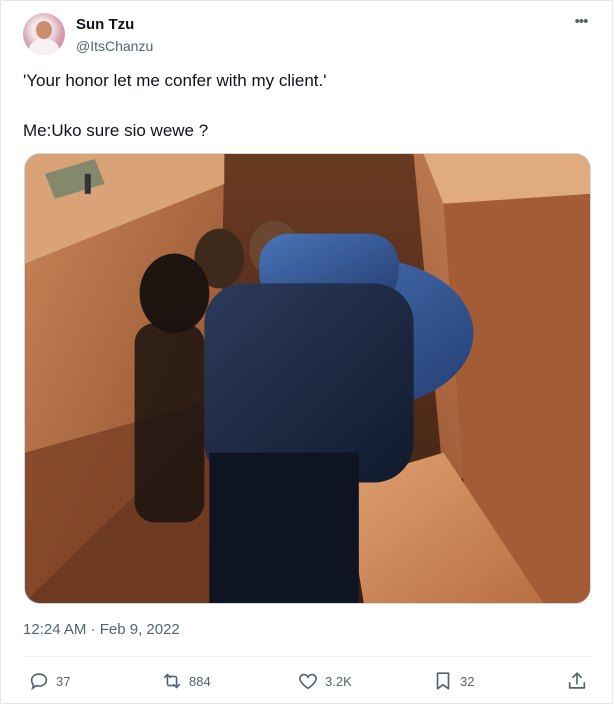  What do you see at coordinates (308, 681) in the screenshot?
I see `heart-icon` at bounding box center [308, 681].